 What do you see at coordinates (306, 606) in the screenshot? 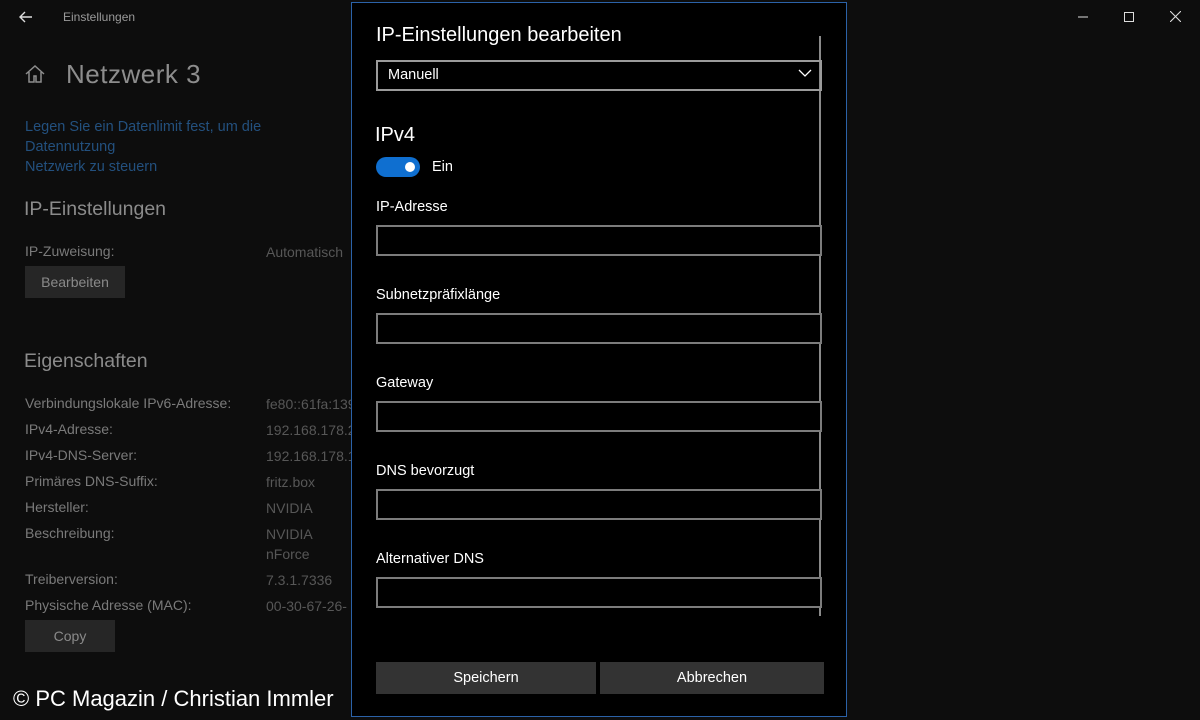
I see `property-value: 00-30-67-26-` at bounding box center [306, 606].